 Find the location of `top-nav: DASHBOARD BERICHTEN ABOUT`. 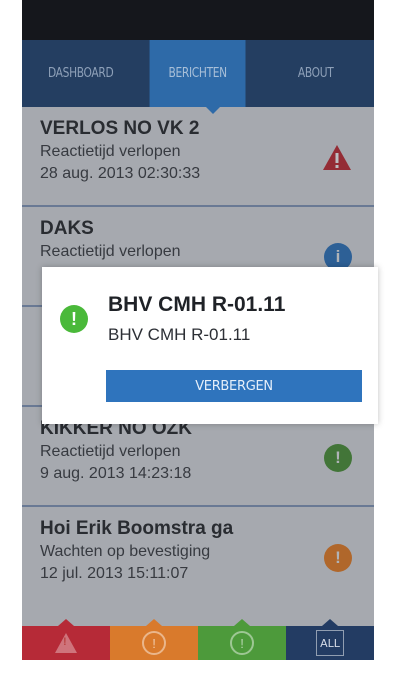

top-nav: DASHBOARD BERICHTEN ABOUT is located at coordinates (198, 73).